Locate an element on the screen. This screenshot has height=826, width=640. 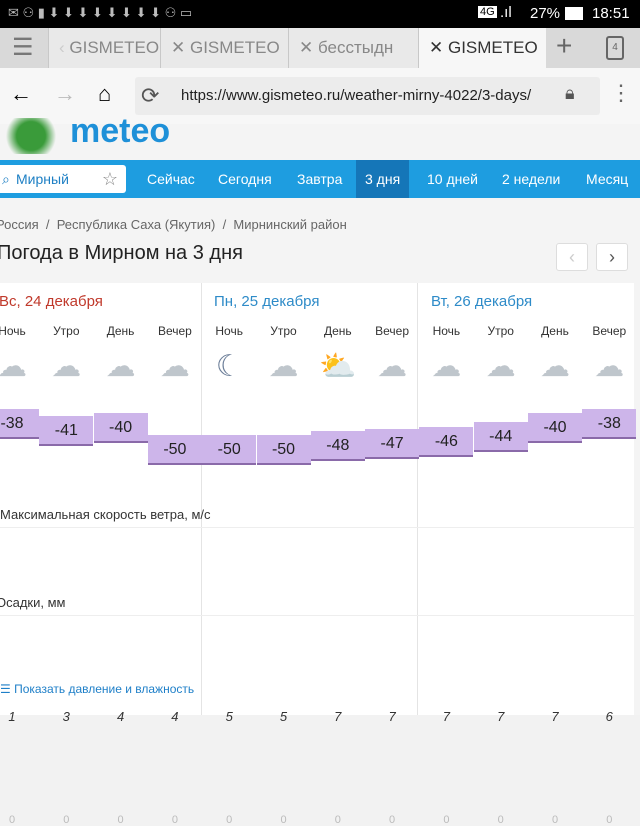
wind-value: 3 is located at coordinates (66, 716).